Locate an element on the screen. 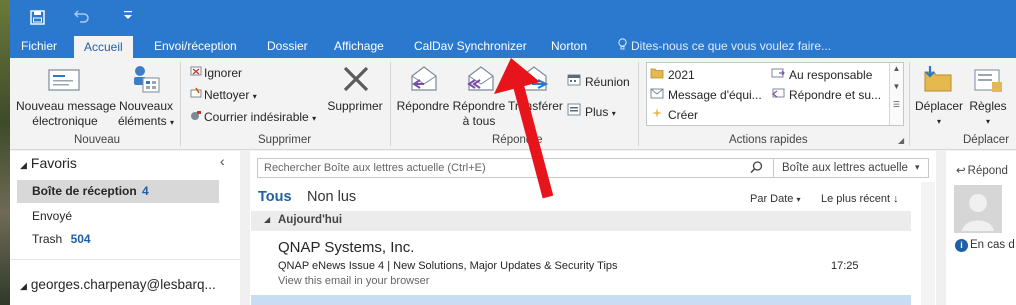  quick-step-2021: 2021 is located at coordinates (672, 75).